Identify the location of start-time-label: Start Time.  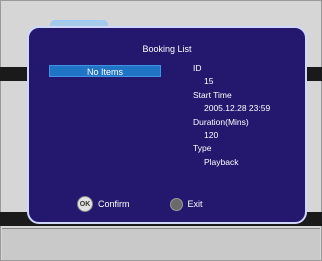
(212, 94).